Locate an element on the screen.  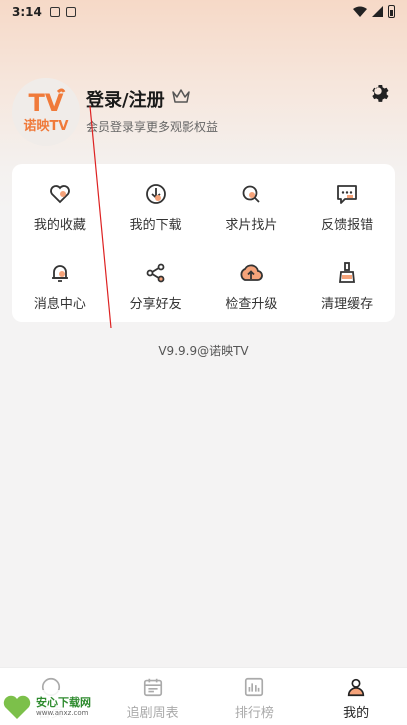
upgrade-icon is located at coordinates (252, 272).